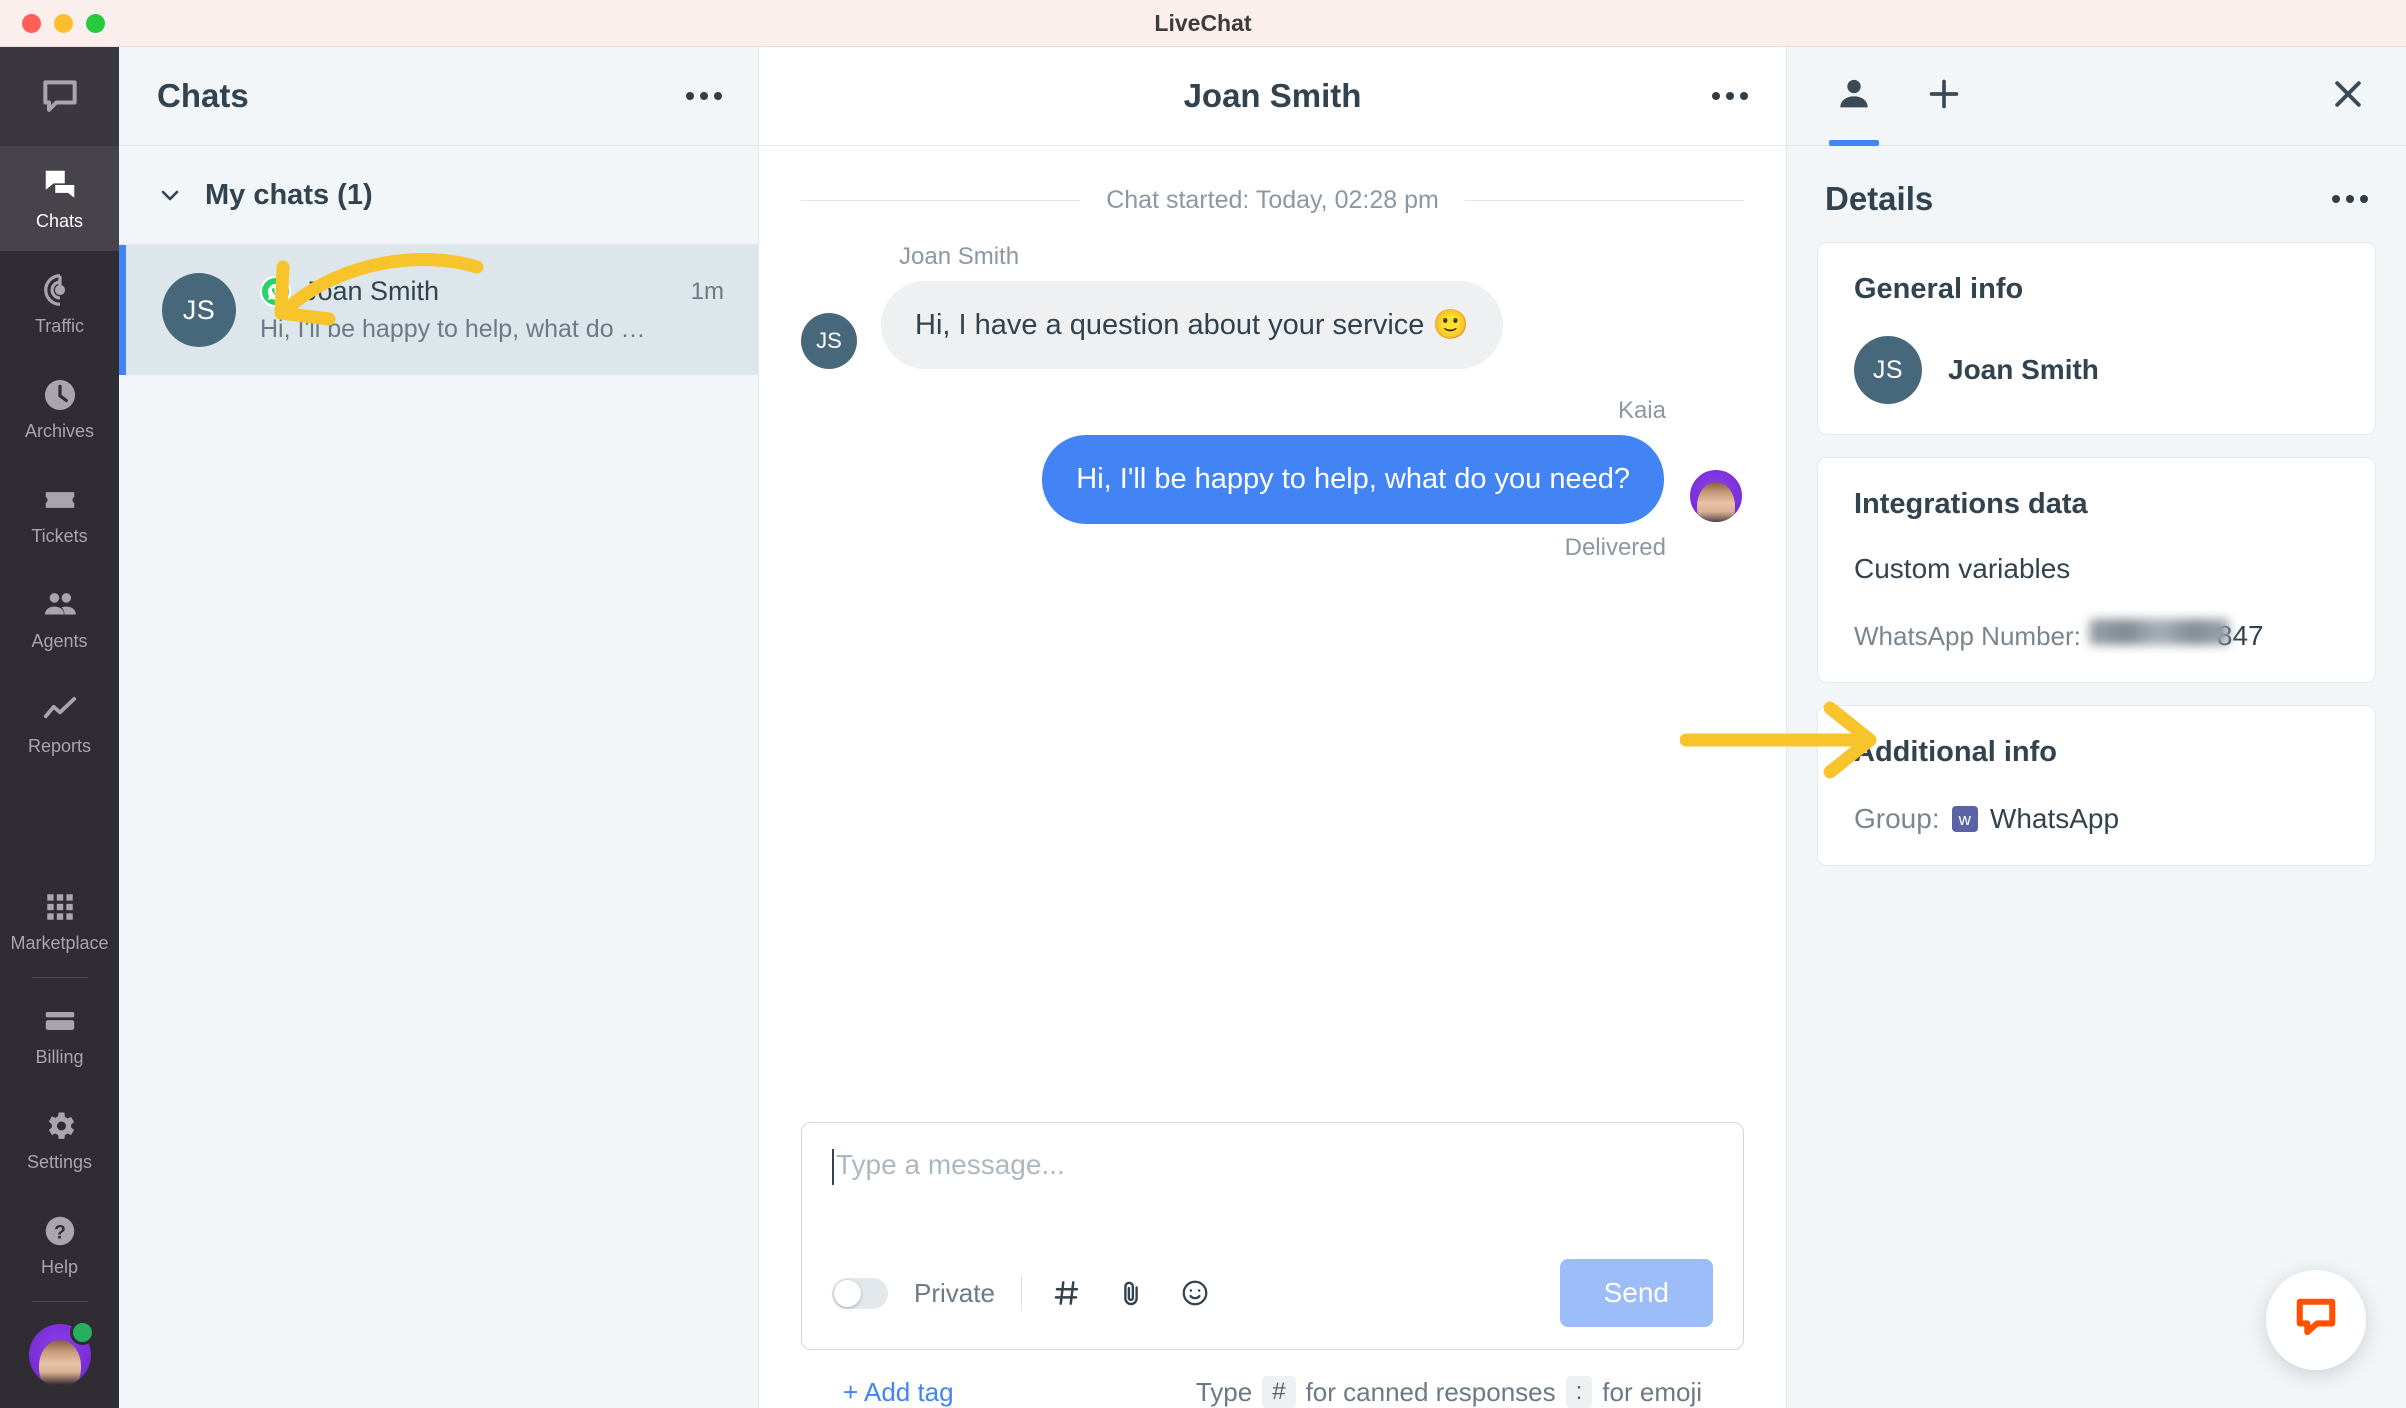  What do you see at coordinates (1967, 636) in the screenshot?
I see `variable-label: WhatsApp Number:` at bounding box center [1967, 636].